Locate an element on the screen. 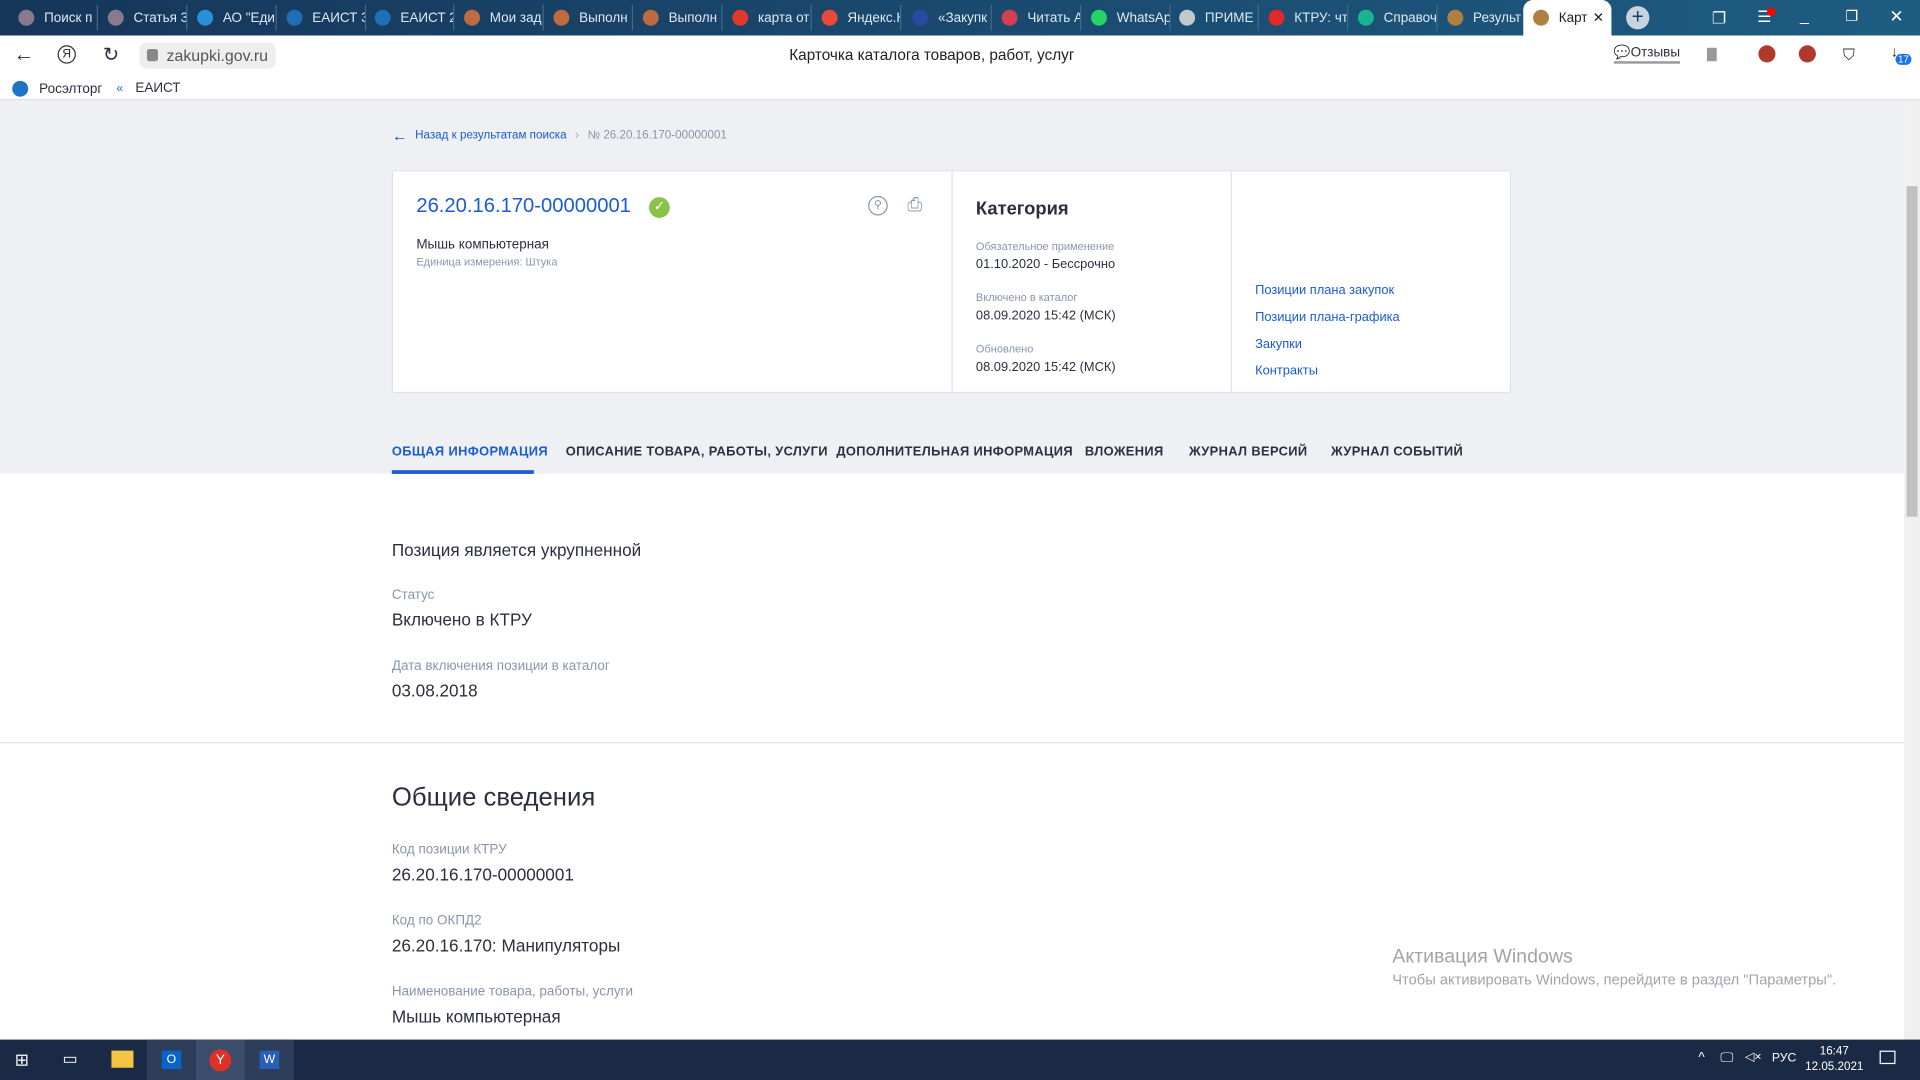  language-indicator: РУС is located at coordinates (1784, 1058).